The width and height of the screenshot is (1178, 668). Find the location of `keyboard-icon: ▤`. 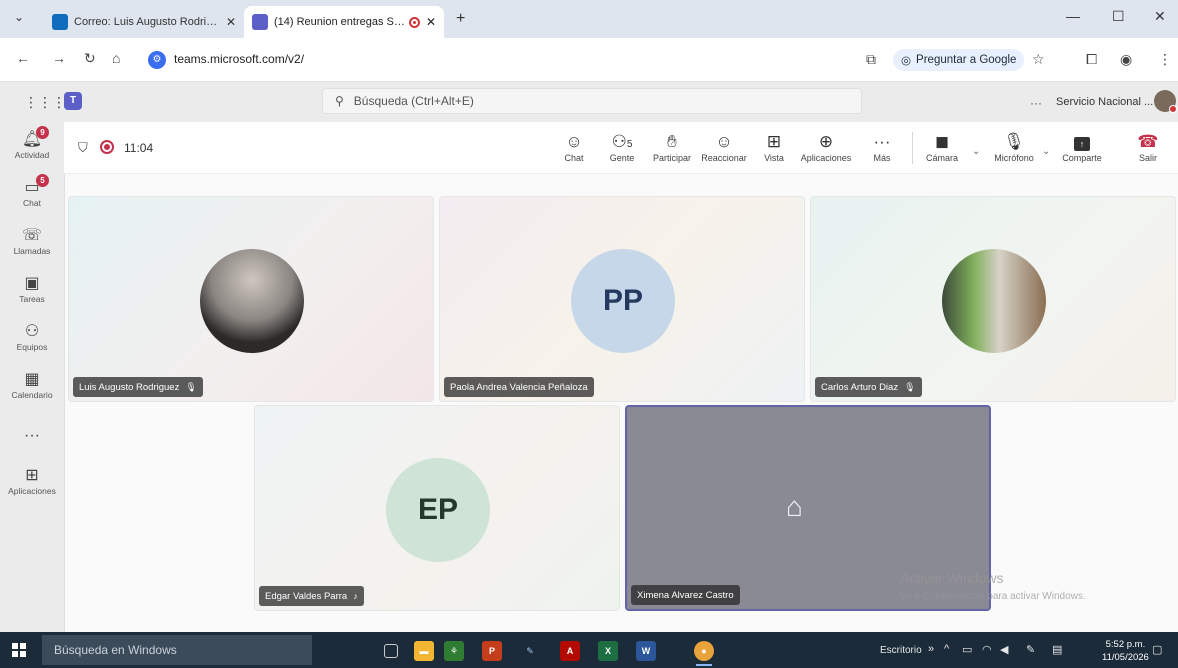

keyboard-icon: ▤ is located at coordinates (1057, 649).